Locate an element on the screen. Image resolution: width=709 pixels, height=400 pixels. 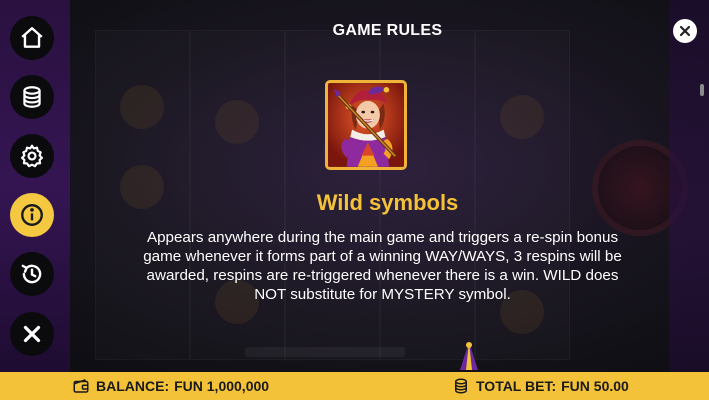
balance-value: FUN 1,000,000 is located at coordinates (222, 386).